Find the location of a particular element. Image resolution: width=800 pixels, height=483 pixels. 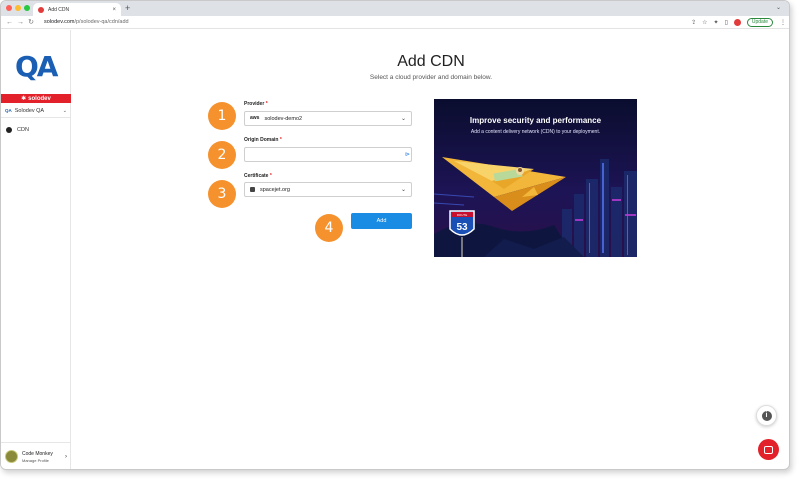

profile-name: Code Monkey is located at coordinates (37, 453).